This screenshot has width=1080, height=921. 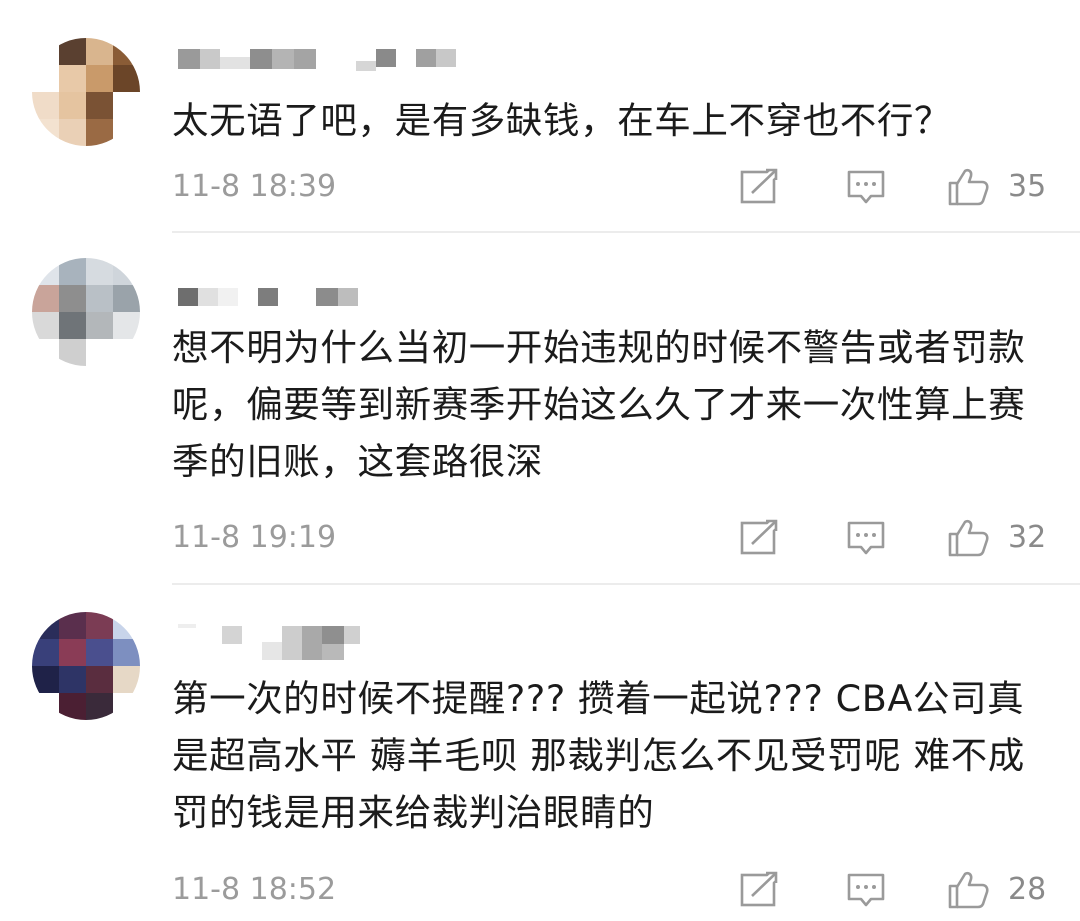 What do you see at coordinates (562, 120) in the screenshot?
I see `comment-text: 太无语了吧，是有多缺钱，在车上不穿也不行？` at bounding box center [562, 120].